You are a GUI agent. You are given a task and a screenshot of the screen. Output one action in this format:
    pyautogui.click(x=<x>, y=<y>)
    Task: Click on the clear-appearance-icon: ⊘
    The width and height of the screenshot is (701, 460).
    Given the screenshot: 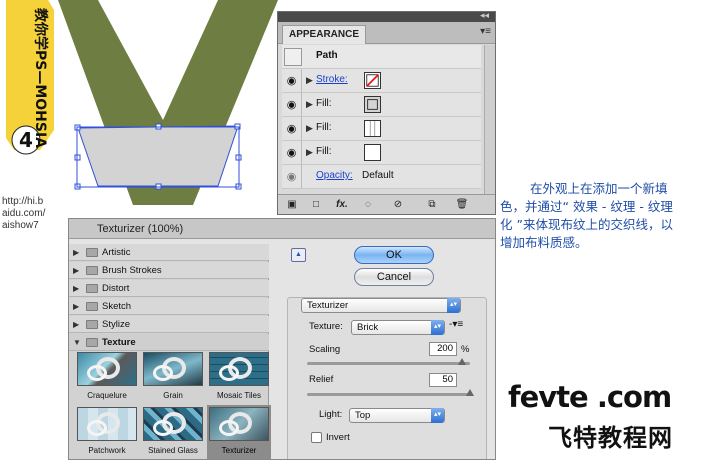 What is the action you would take?
    pyautogui.click(x=398, y=205)
    